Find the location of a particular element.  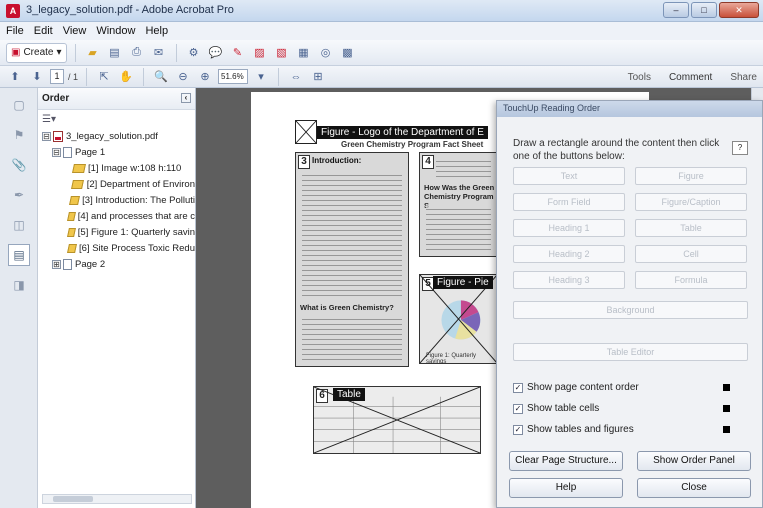

tree-item-label: 3_legacy_solution.pdf is located at coordinates (112, 136).